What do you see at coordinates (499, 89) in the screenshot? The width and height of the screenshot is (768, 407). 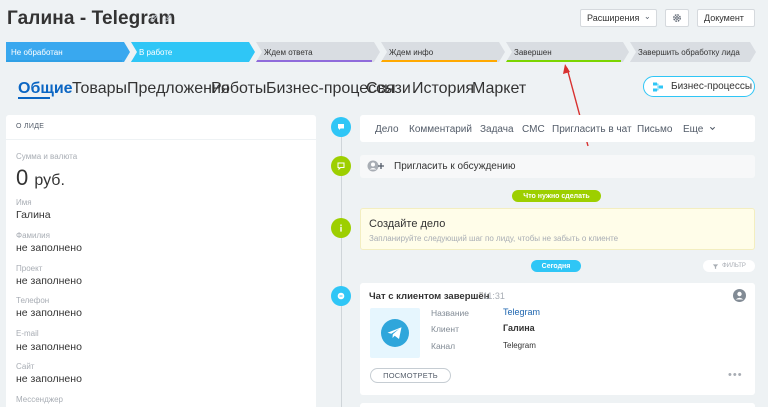 I see `tab-market: Маркет` at bounding box center [499, 89].